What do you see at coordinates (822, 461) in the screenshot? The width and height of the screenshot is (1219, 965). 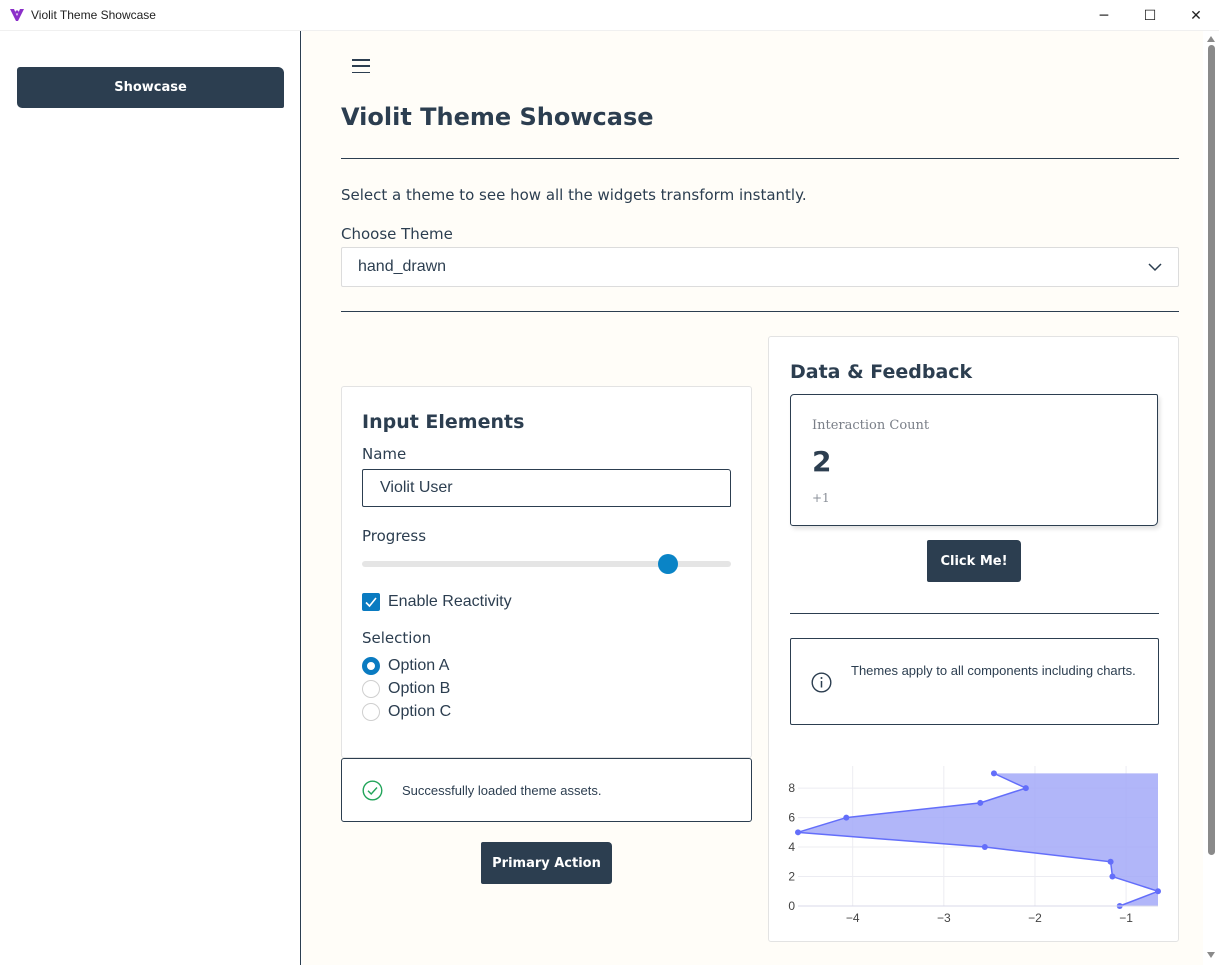 I see `metric-value: 2` at bounding box center [822, 461].